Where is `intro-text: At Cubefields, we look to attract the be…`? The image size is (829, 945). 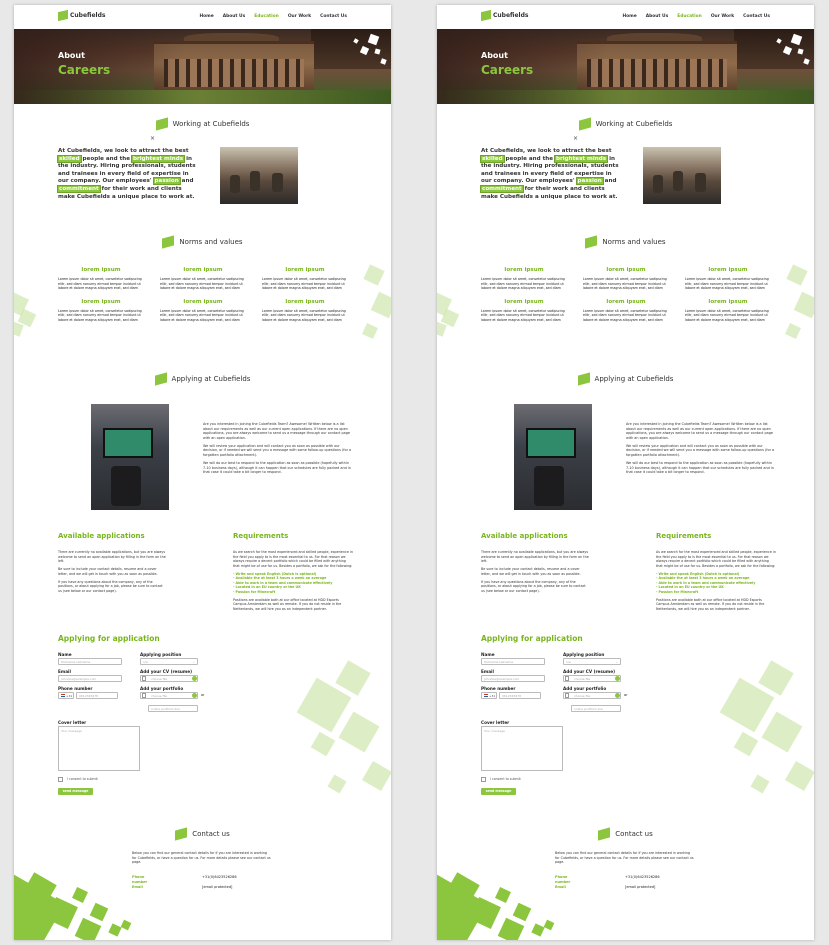
intro-text: At Cubefields, we look to attract the be… is located at coordinates (126, 174).